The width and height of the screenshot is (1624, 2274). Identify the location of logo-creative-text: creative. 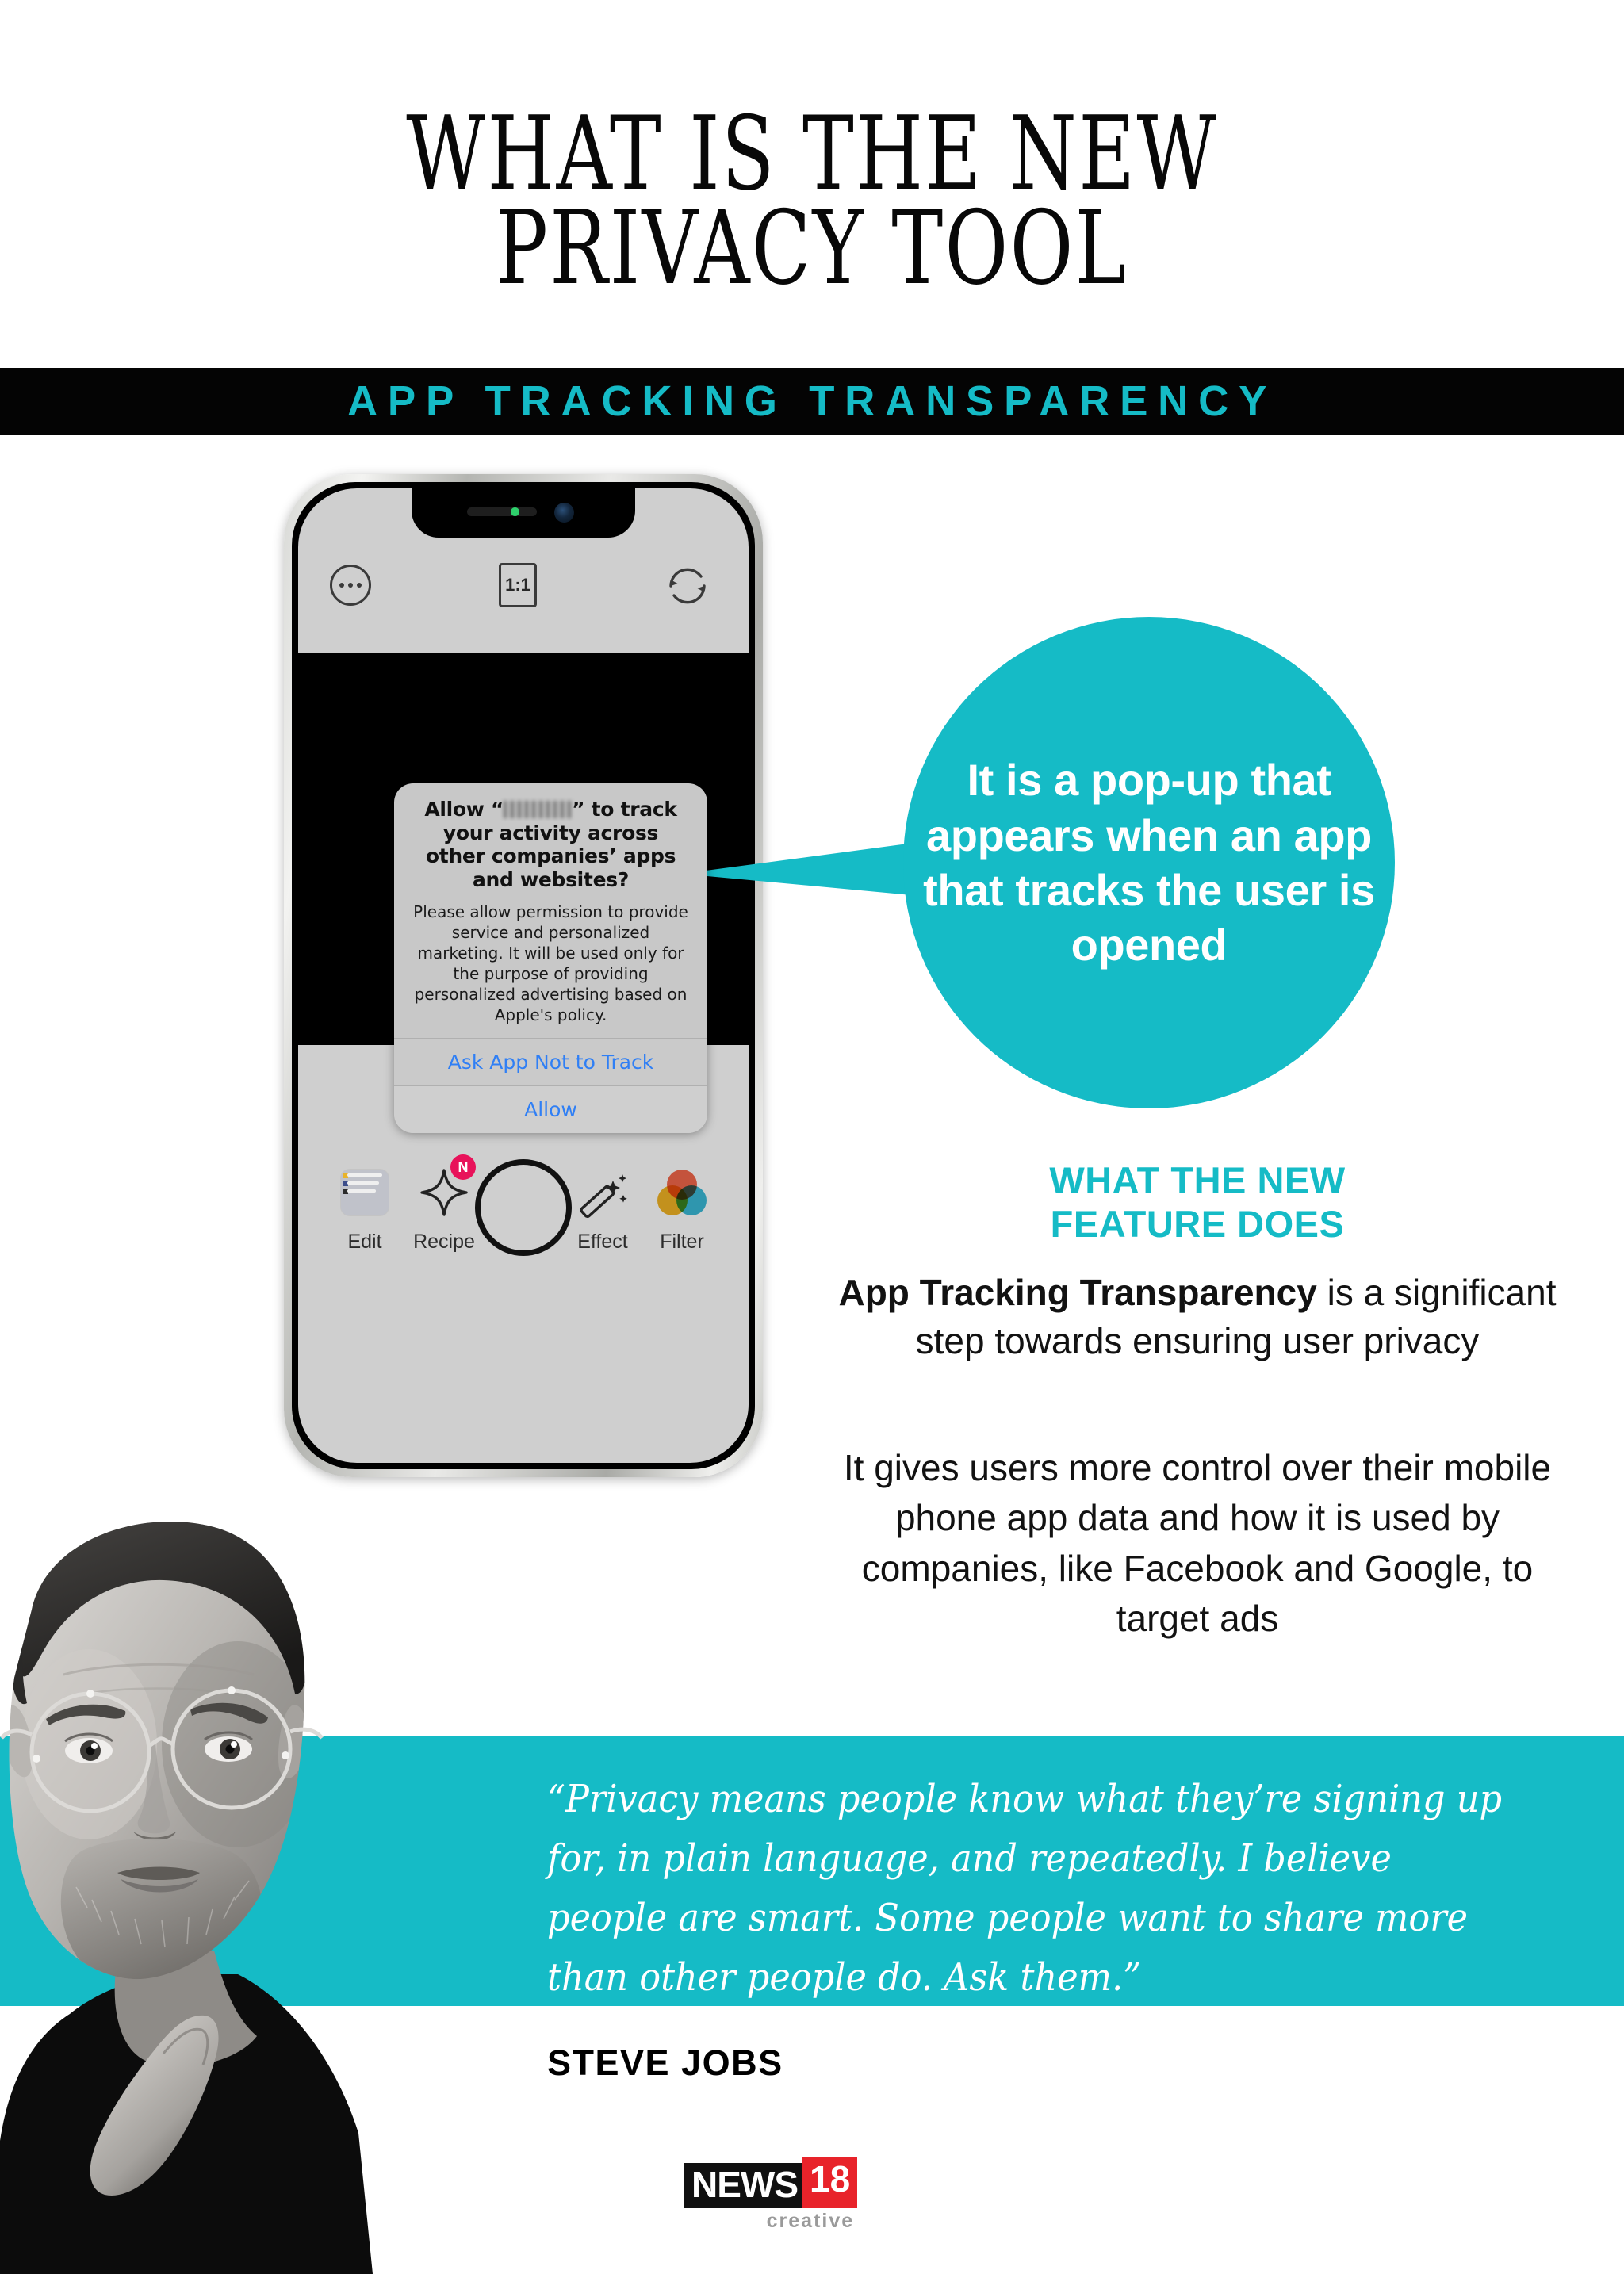
(810, 2221).